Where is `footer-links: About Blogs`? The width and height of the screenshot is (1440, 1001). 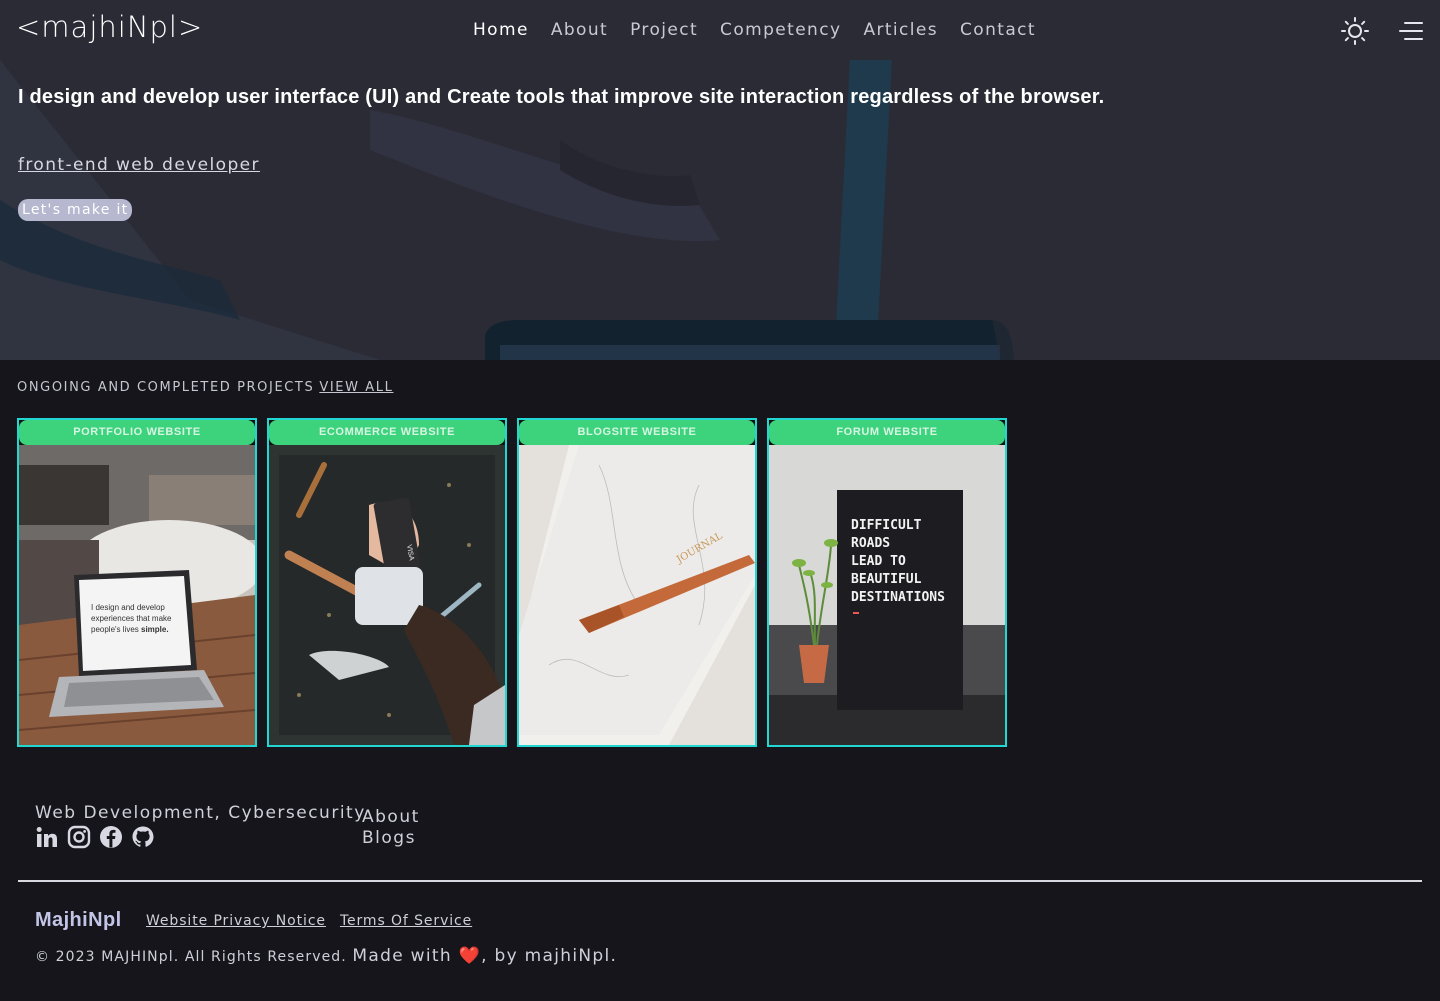 footer-links: About Blogs is located at coordinates (391, 828).